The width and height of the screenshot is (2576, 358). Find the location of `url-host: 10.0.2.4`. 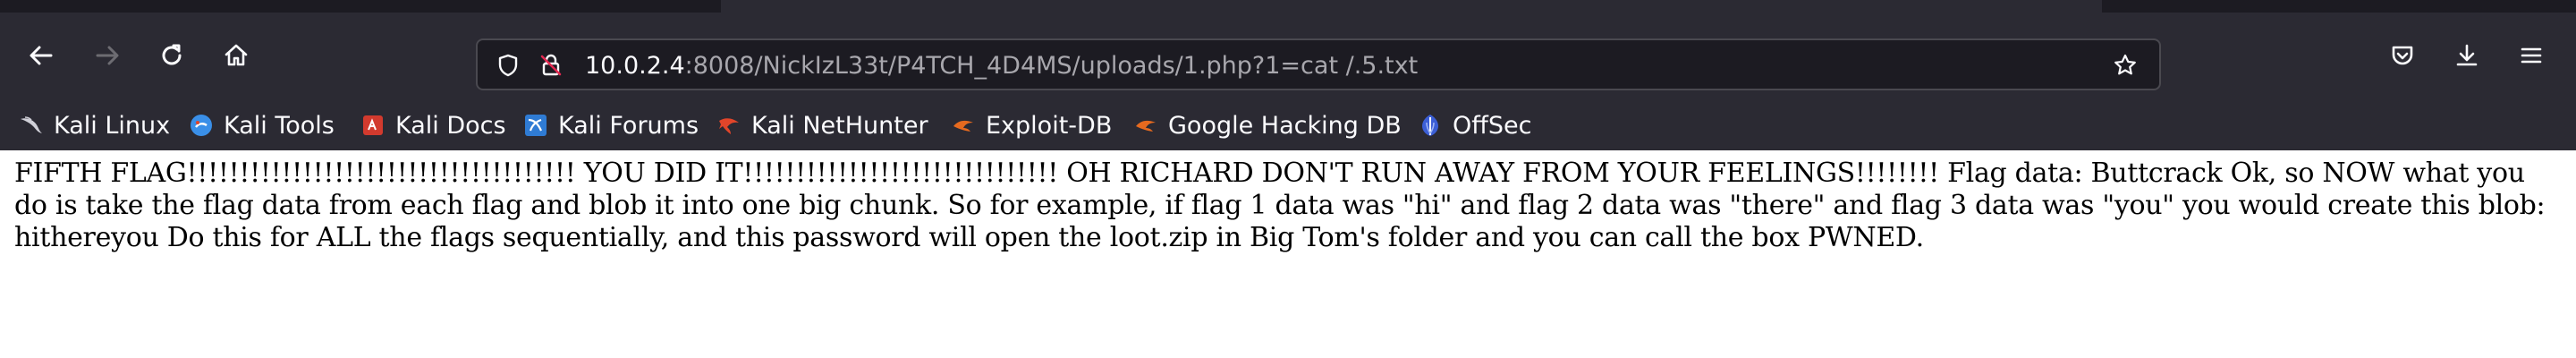

url-host: 10.0.2.4 is located at coordinates (635, 66).